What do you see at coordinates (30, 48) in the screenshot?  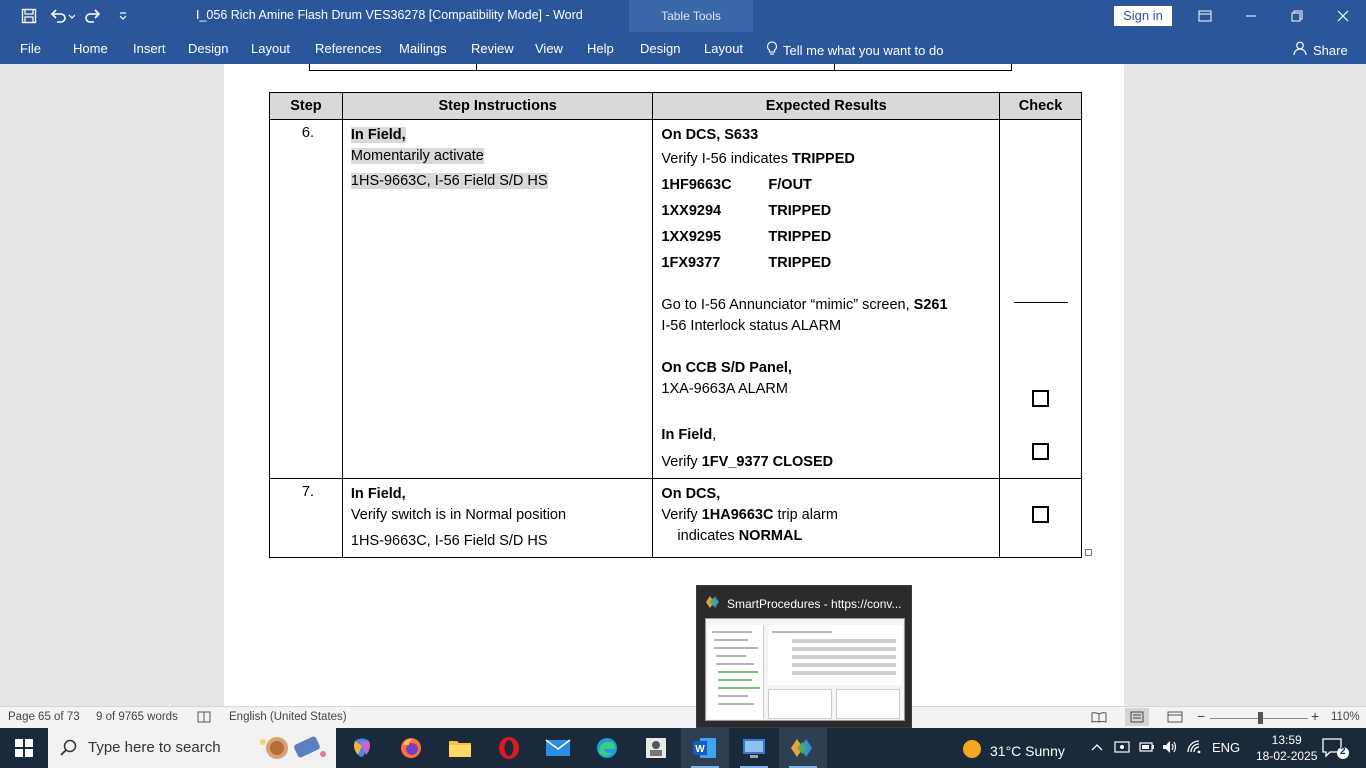 I see `tab-file: File` at bounding box center [30, 48].